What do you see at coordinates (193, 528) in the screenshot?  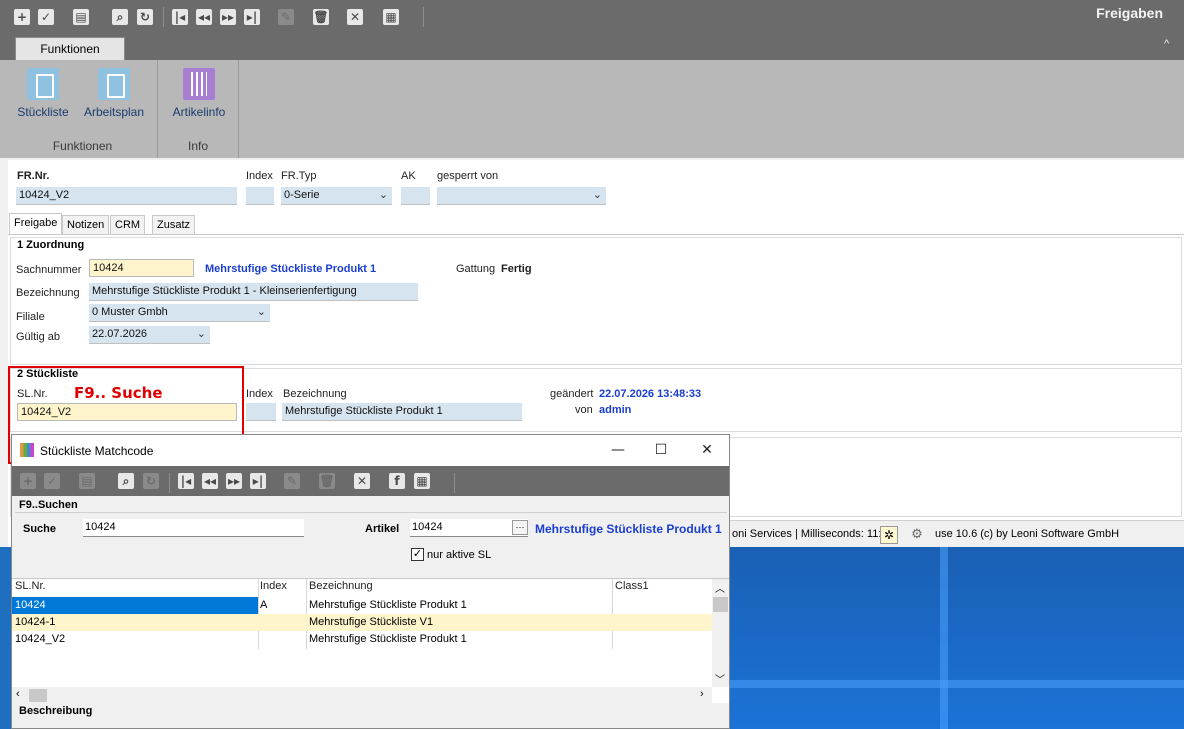 I see `suche-input: 10424` at bounding box center [193, 528].